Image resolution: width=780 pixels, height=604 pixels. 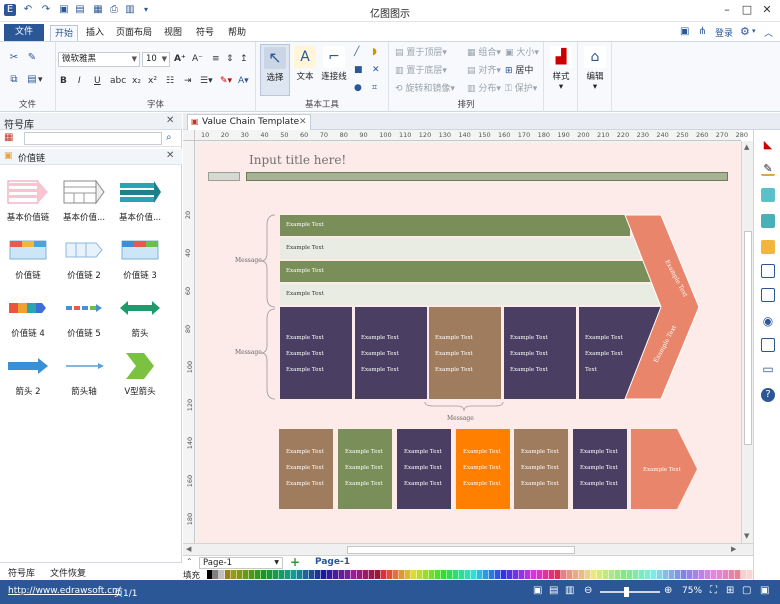 What do you see at coordinates (768, 221) in the screenshot?
I see `image-icon` at bounding box center [768, 221].